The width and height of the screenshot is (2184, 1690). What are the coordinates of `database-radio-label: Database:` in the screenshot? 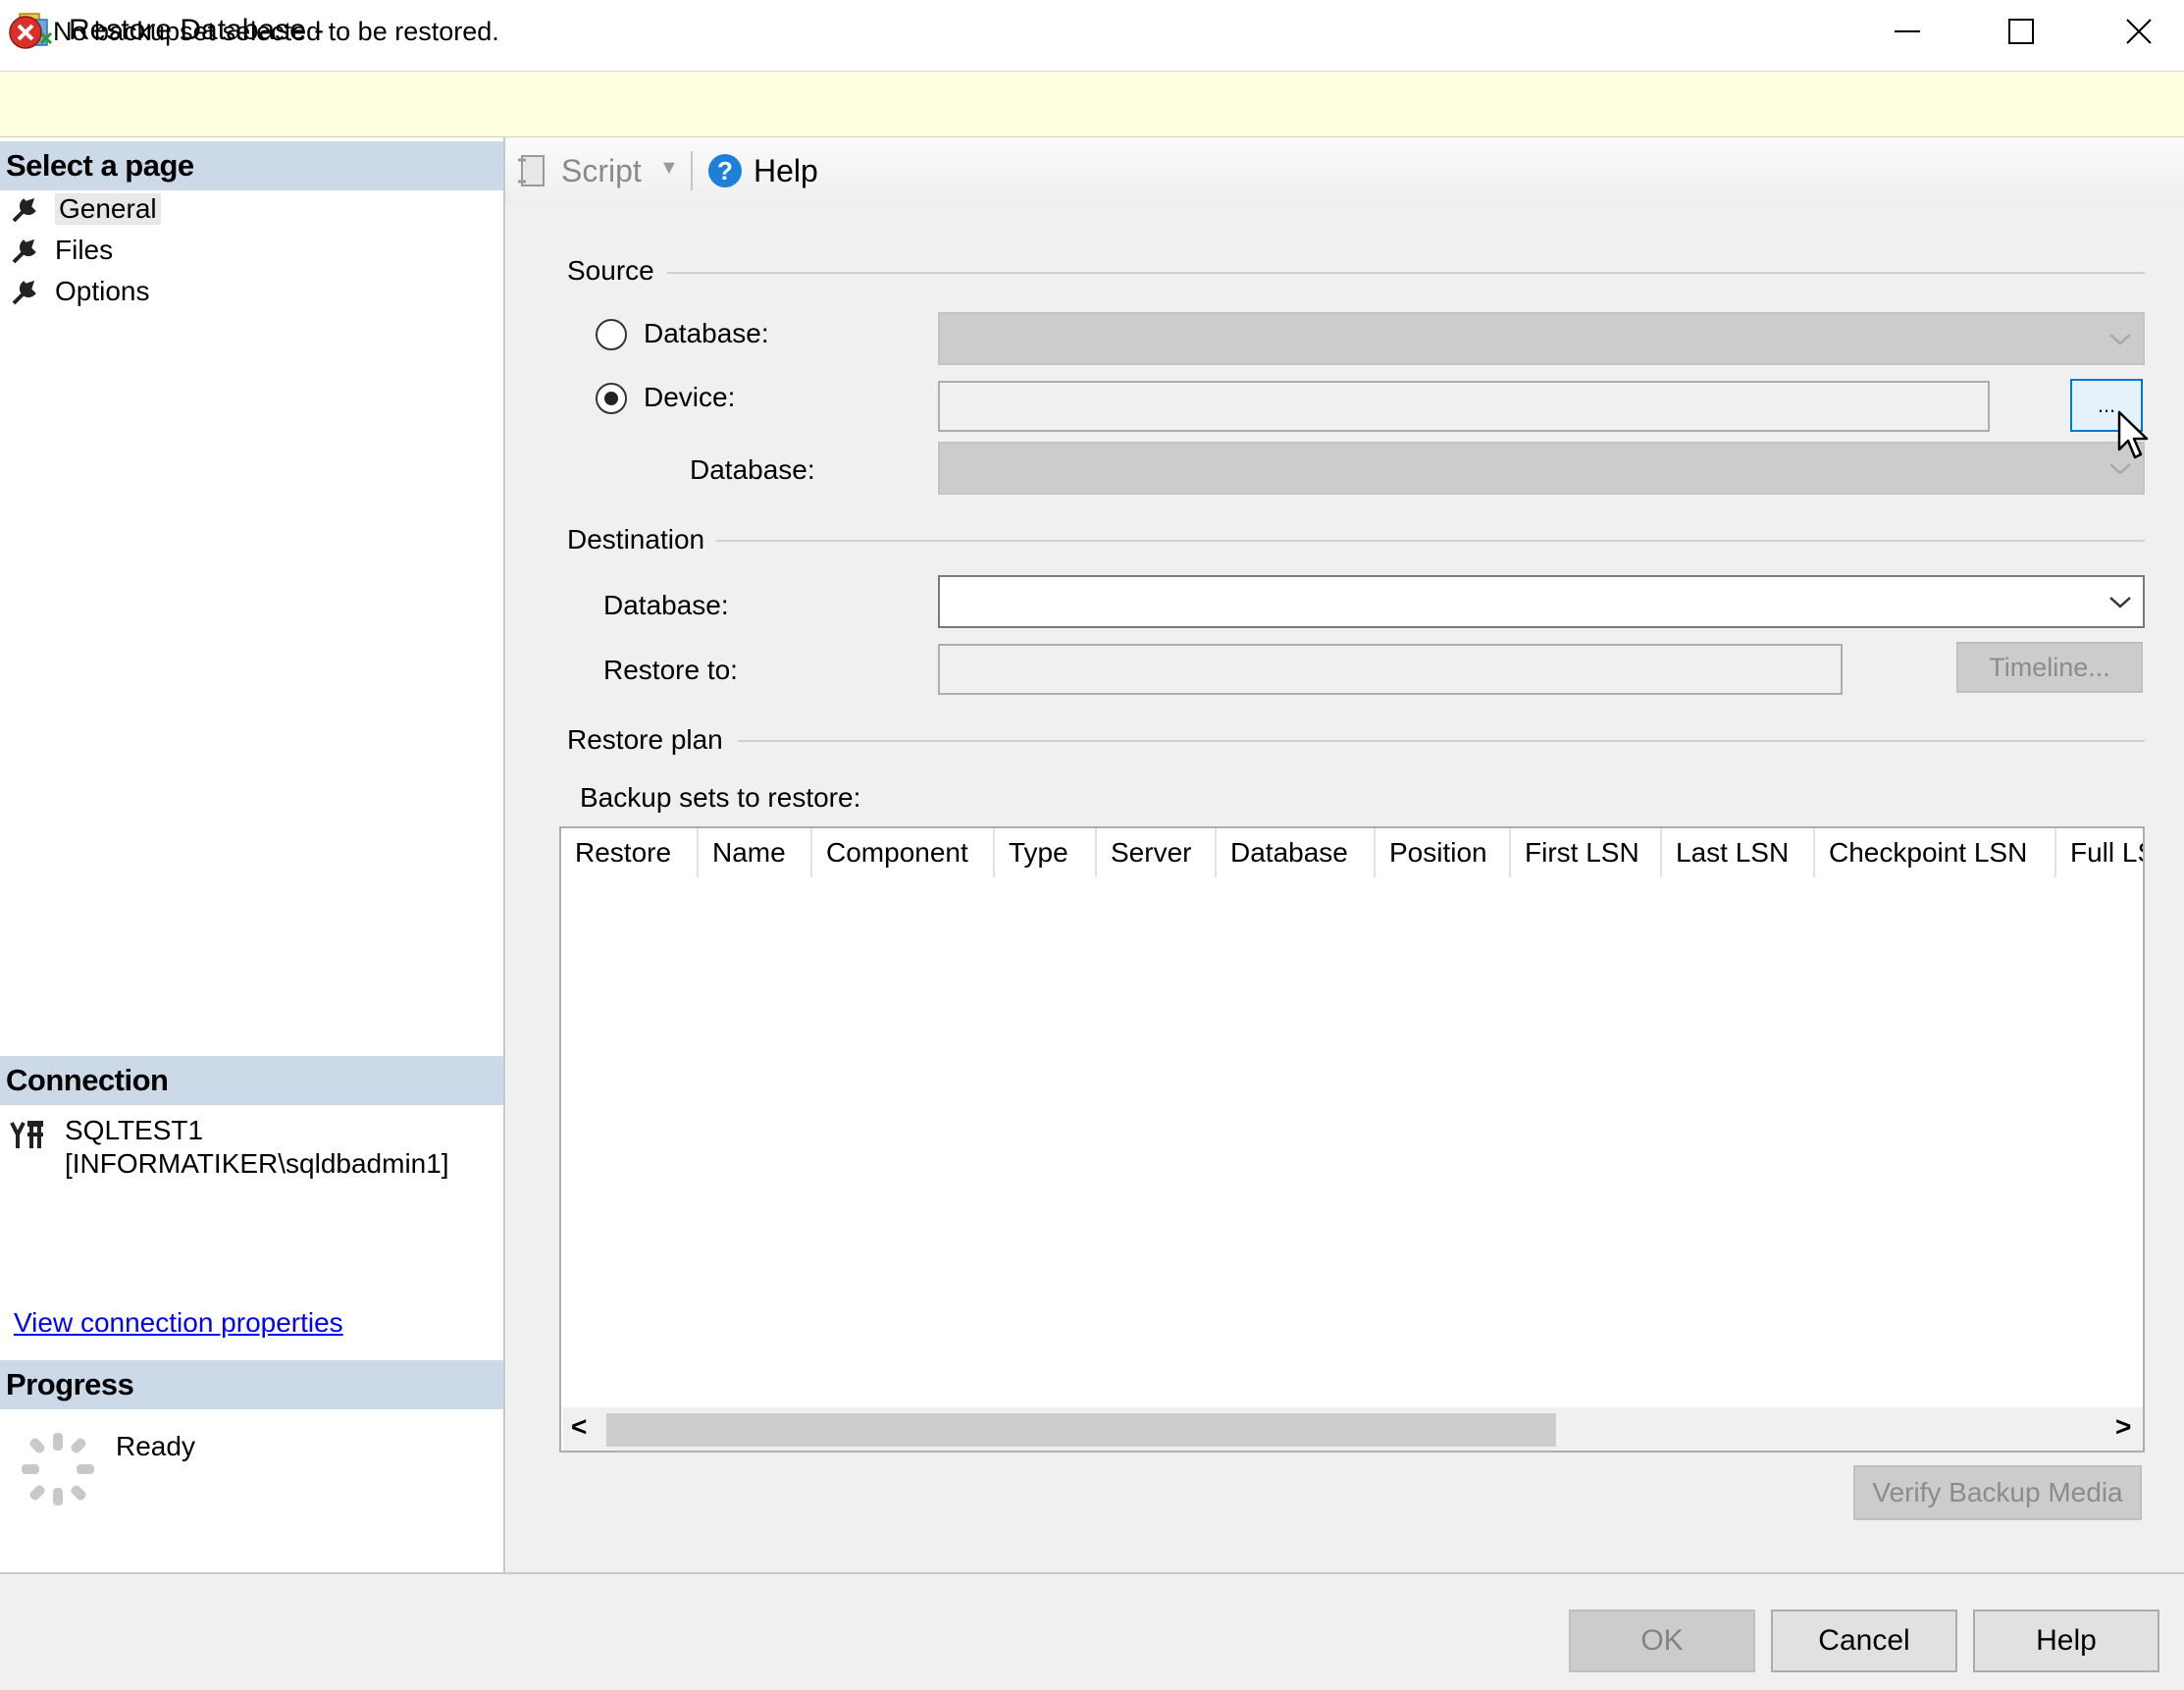 It's located at (706, 333).